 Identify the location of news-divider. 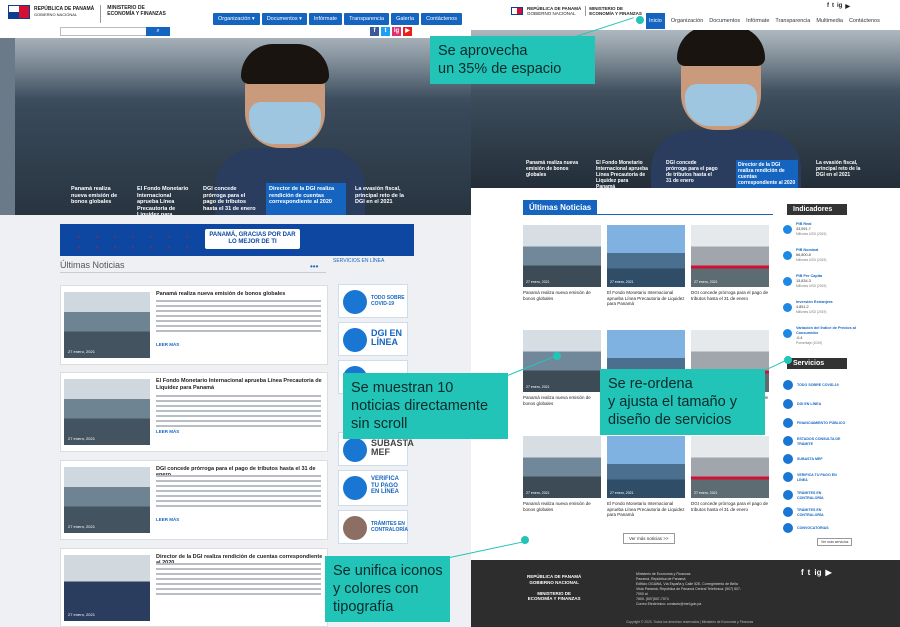
(648, 214).